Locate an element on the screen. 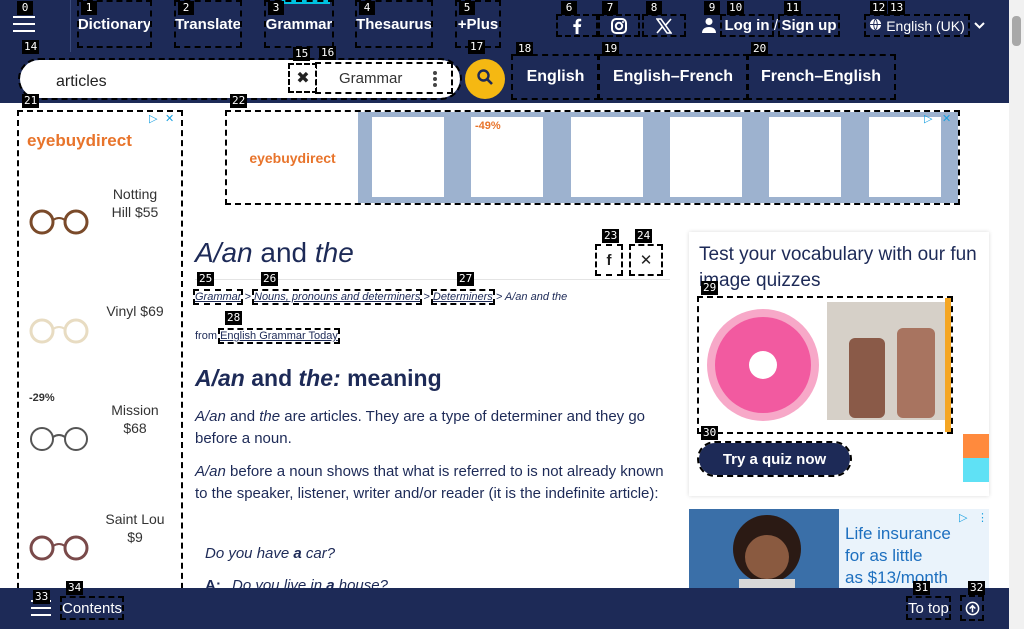 This screenshot has width=1024, height=629. vertical-scrollbar is located at coordinates (1016, 314).